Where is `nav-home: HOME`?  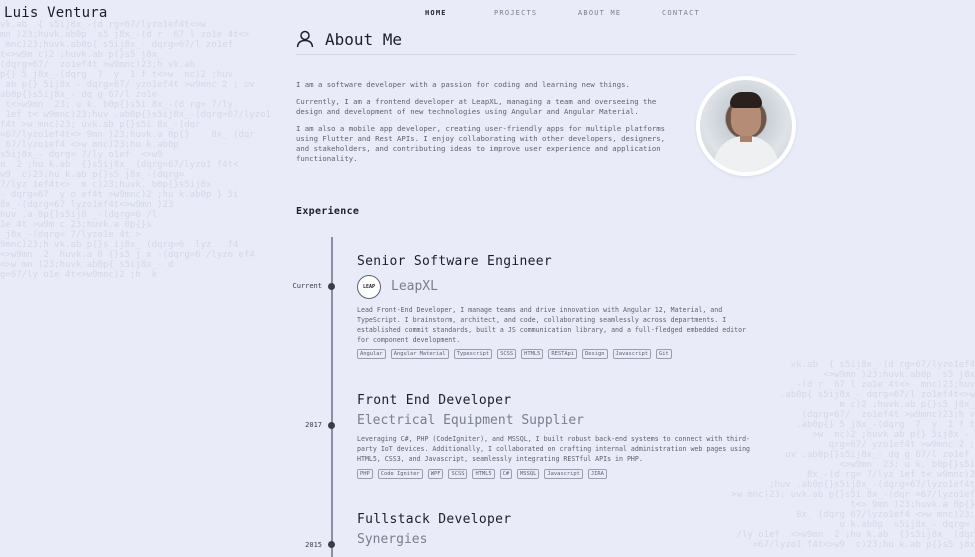
nav-home: HOME is located at coordinates (436, 13).